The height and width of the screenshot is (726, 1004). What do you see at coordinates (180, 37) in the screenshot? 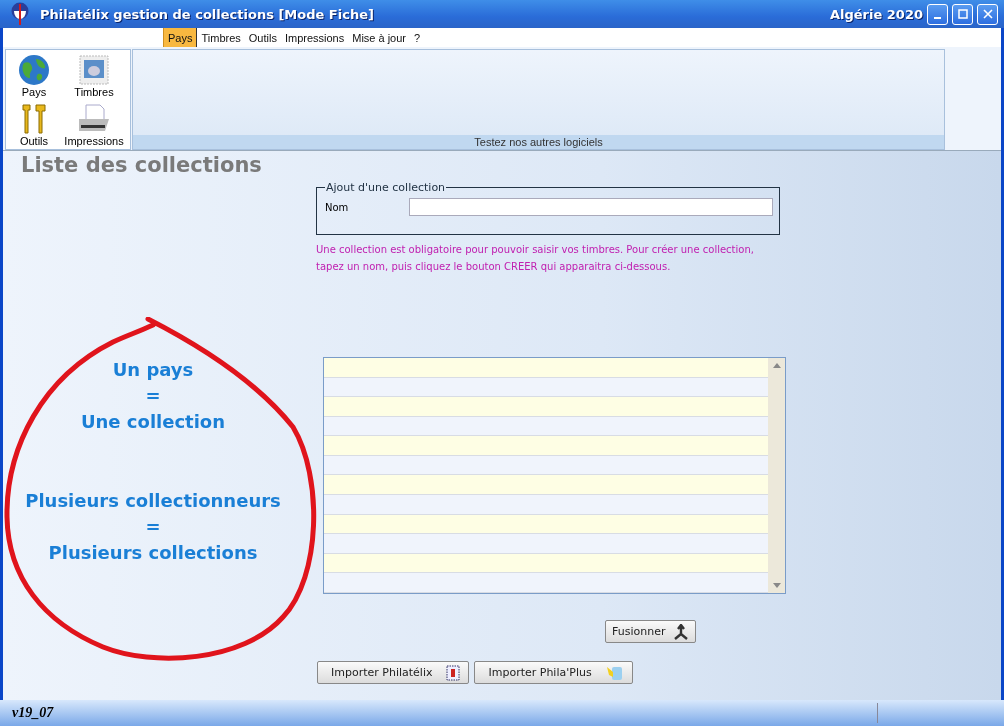
I see `menu-item: Pays` at bounding box center [180, 37].